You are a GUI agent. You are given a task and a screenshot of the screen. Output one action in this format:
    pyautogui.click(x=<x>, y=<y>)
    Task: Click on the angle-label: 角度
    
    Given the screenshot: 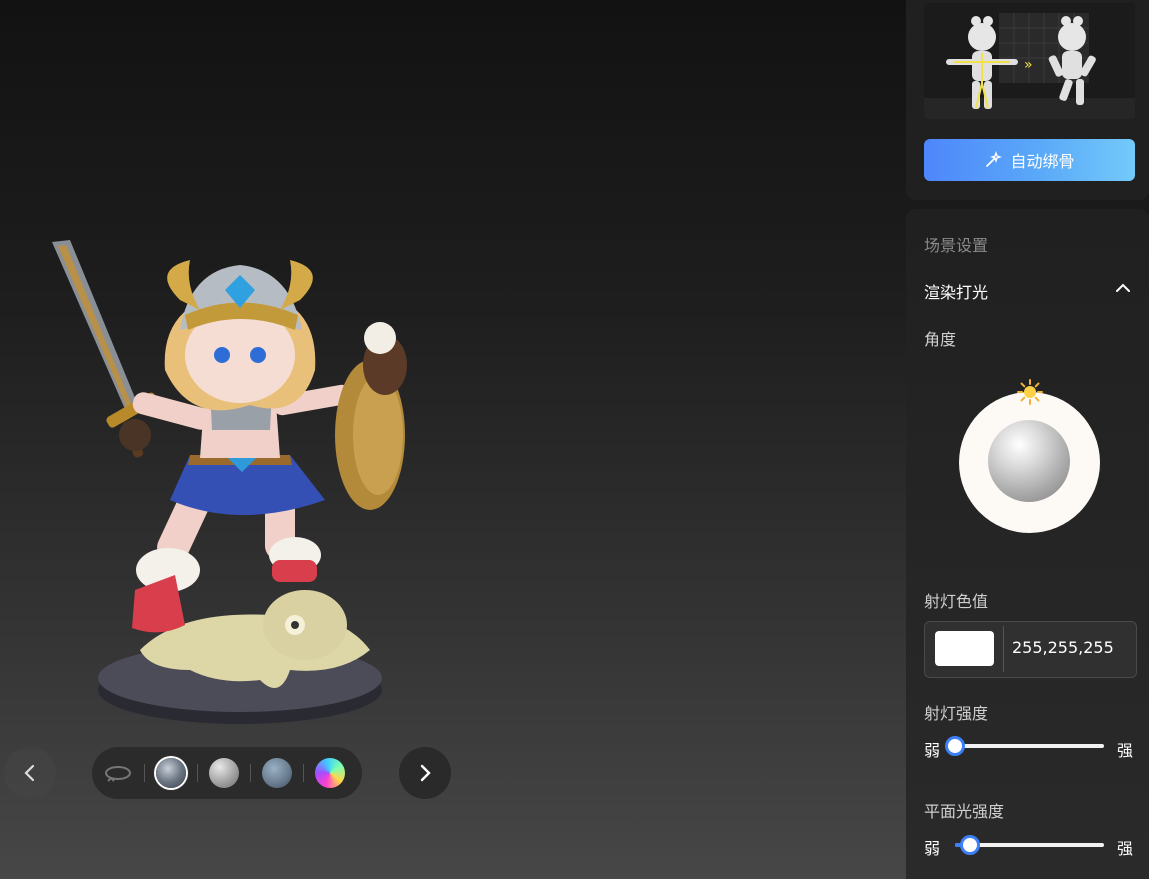 What is the action you would take?
    pyautogui.click(x=940, y=339)
    